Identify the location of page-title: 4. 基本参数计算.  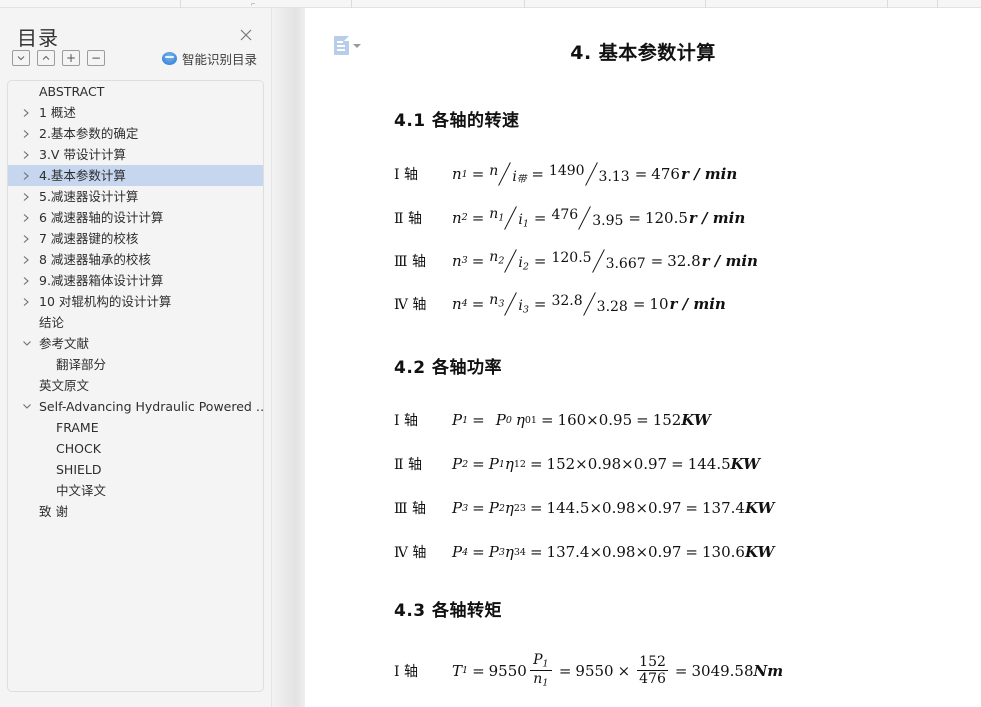
(643, 53).